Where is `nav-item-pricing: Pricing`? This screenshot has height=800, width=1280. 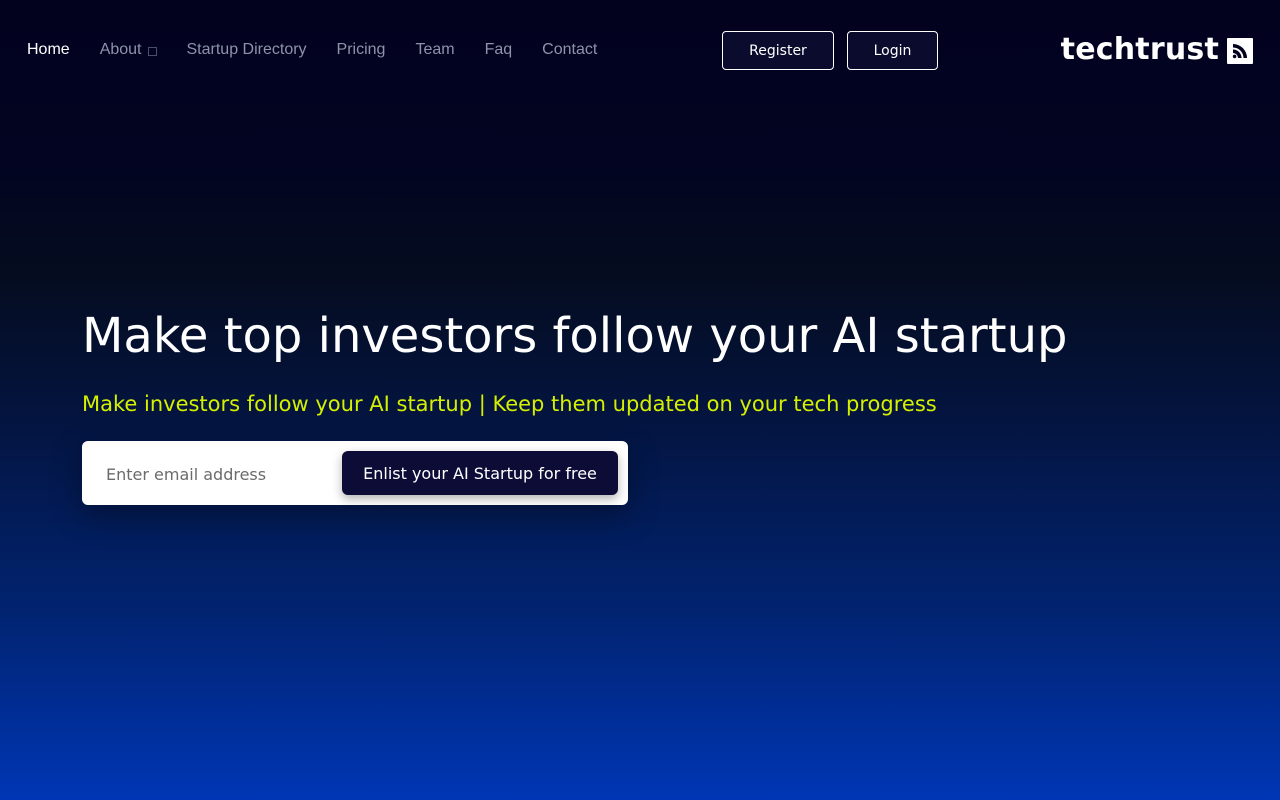 nav-item-pricing: Pricing is located at coordinates (361, 50).